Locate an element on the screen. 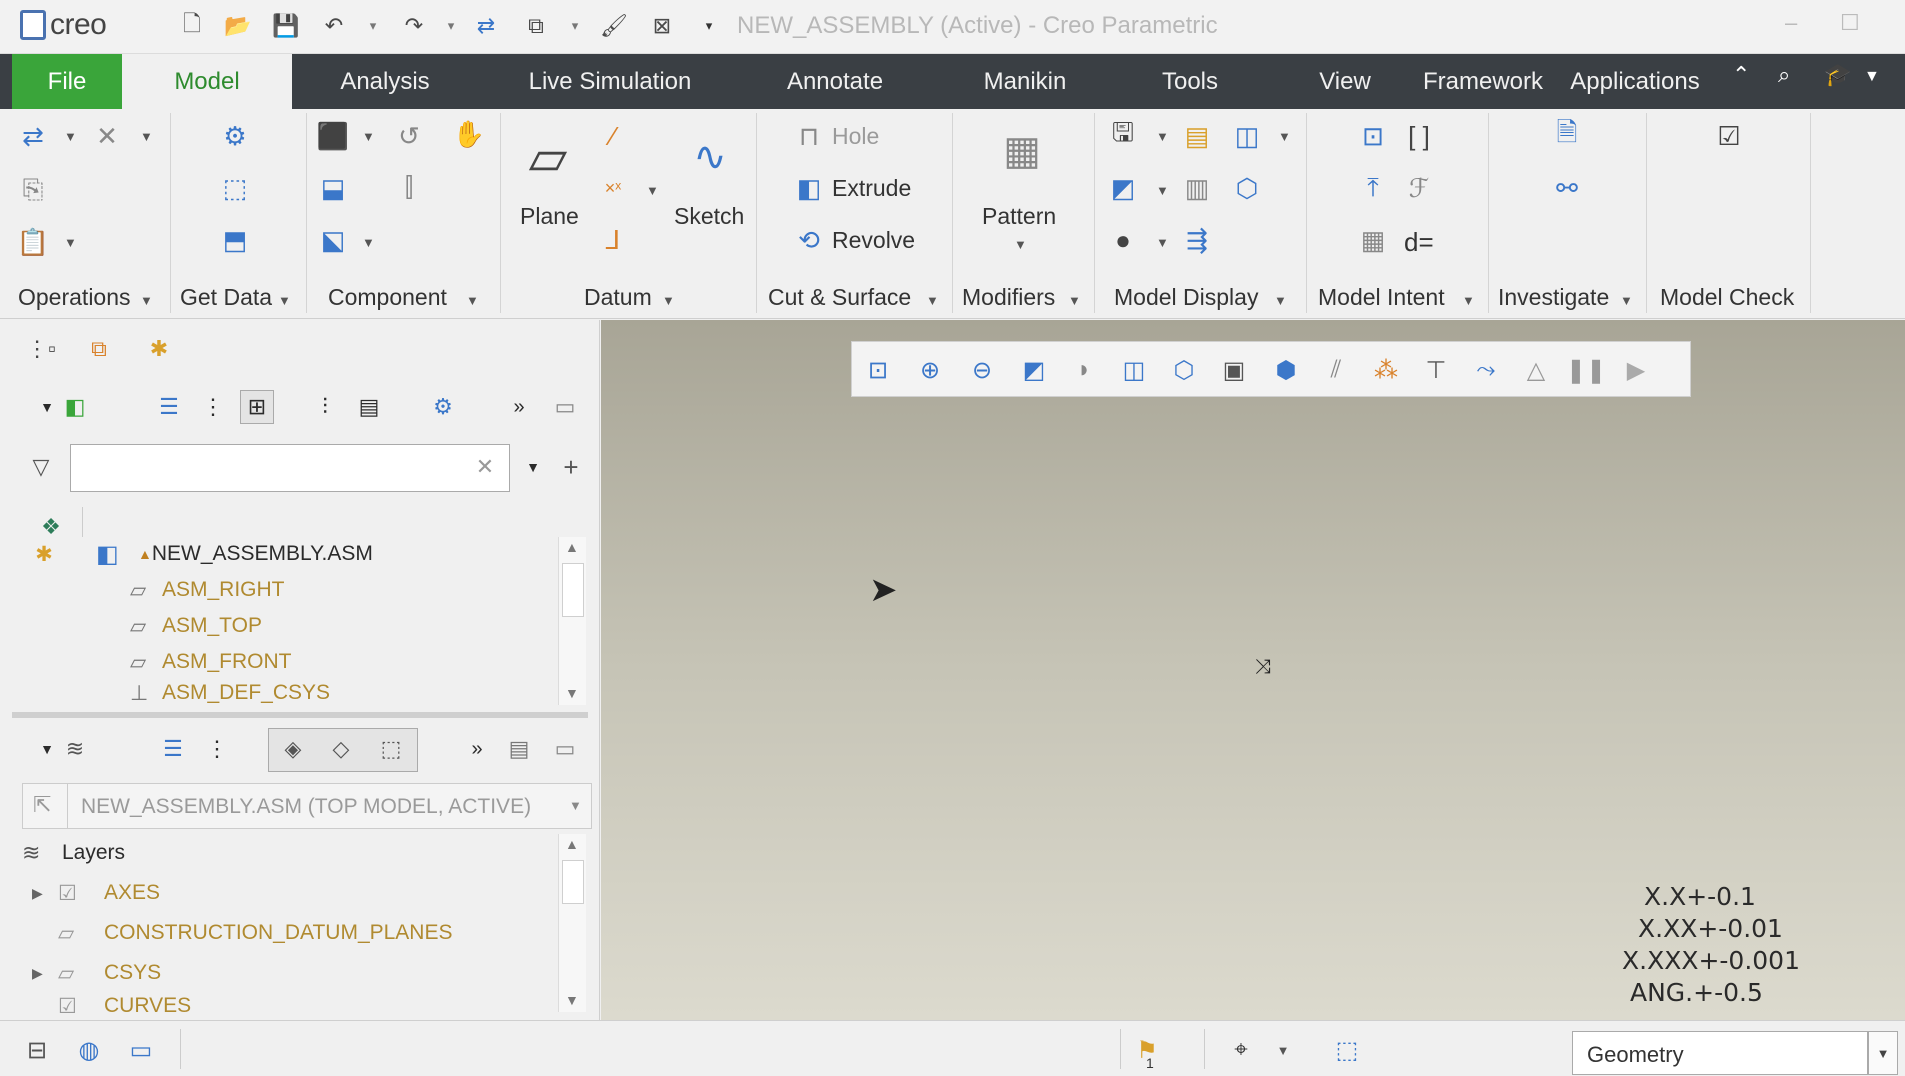 This screenshot has height=1076, width=1905. clear-filter-icon: ✕ is located at coordinates (485, 467).